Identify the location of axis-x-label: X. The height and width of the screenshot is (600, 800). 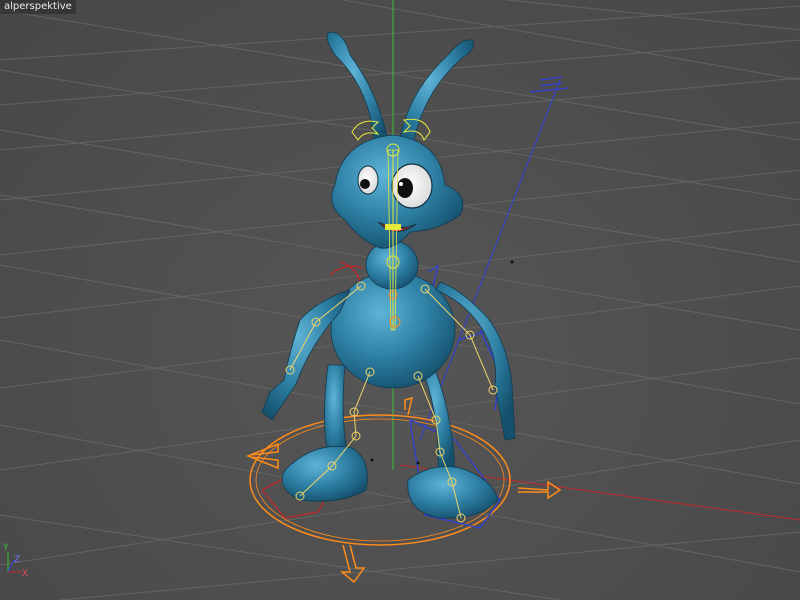
(25, 574).